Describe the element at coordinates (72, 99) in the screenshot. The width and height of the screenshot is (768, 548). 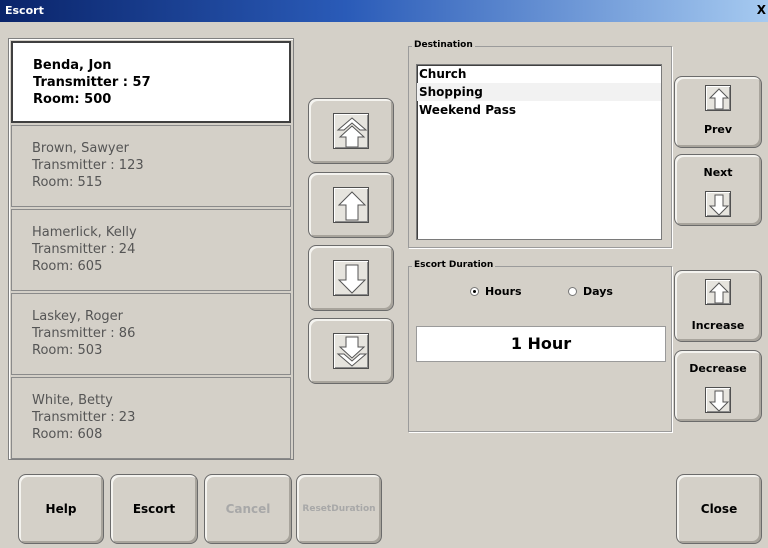
I see `resident-room: Room: 500` at that location.